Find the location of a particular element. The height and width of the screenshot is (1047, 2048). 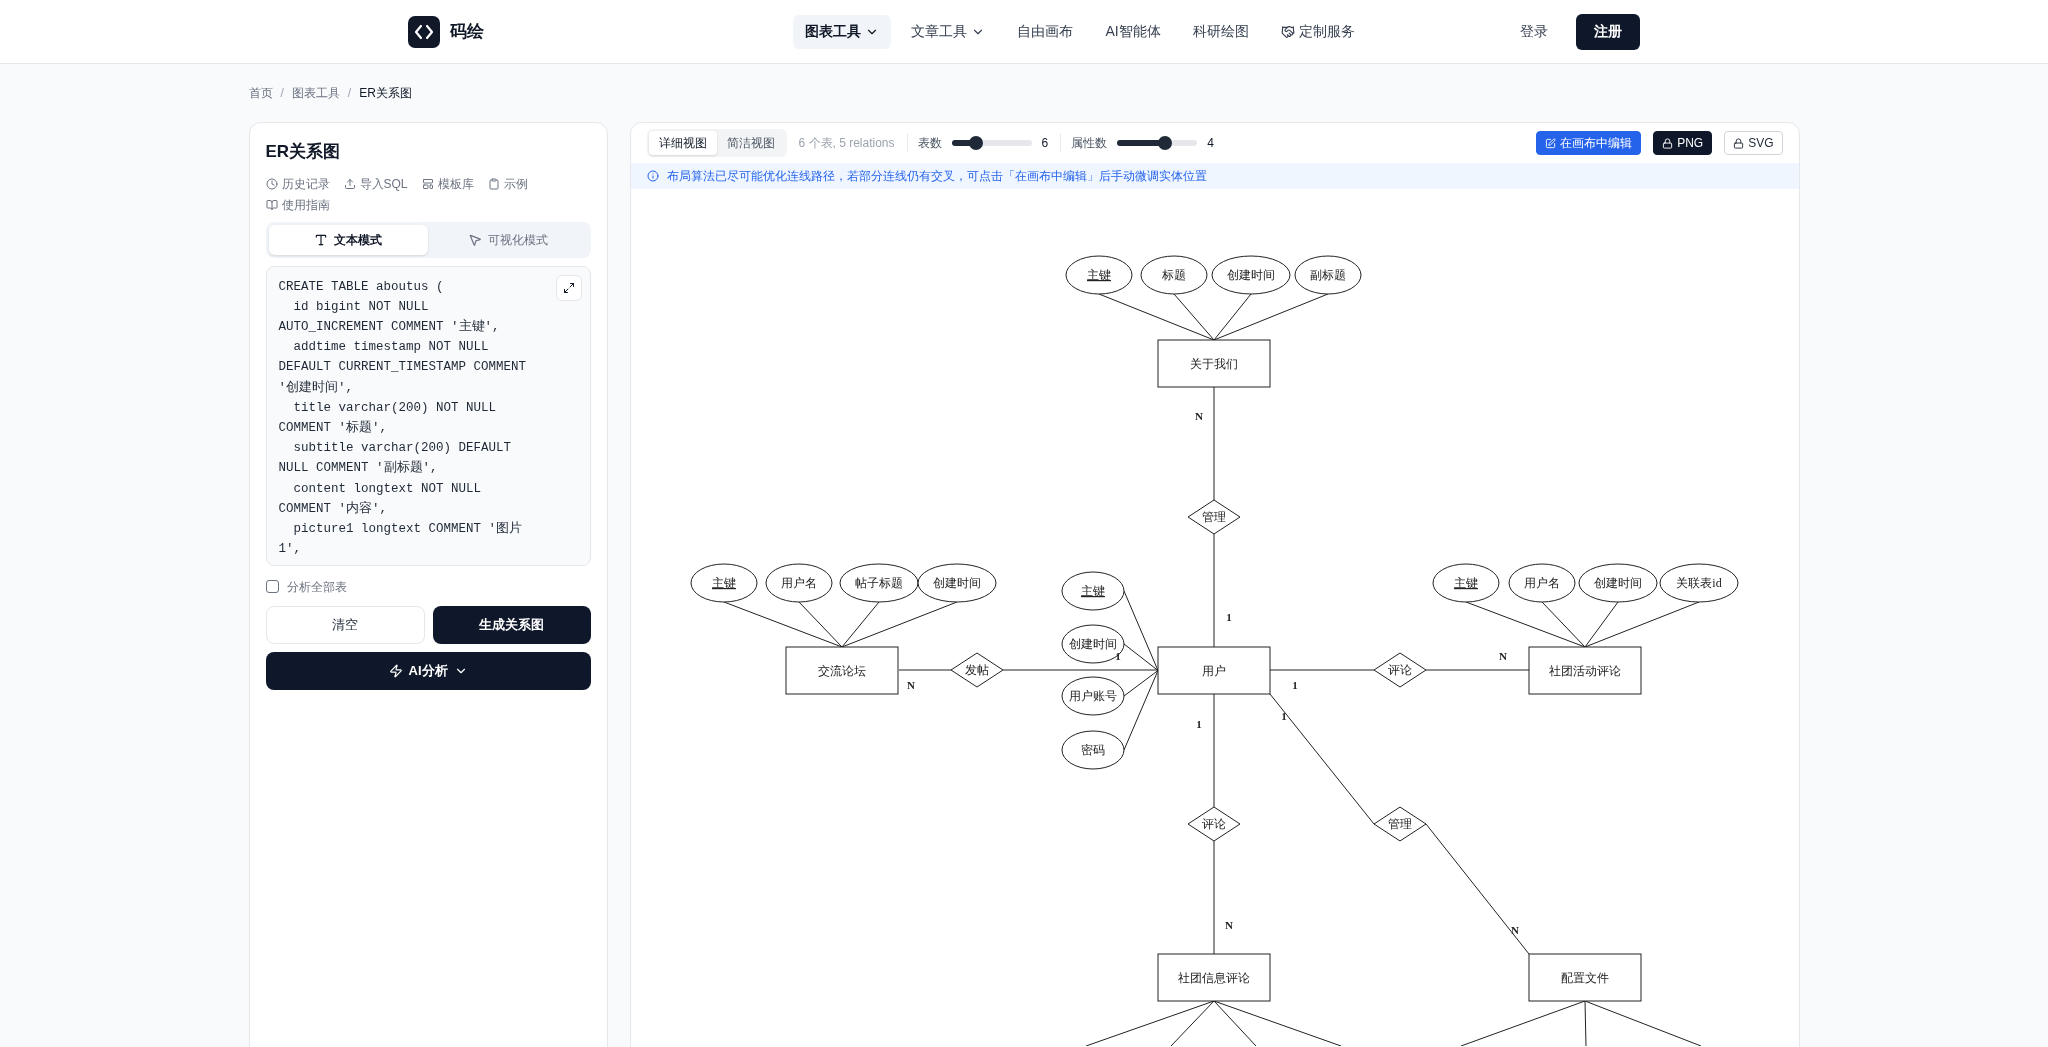

breadcrumb-item: 图表工具 is located at coordinates (315, 93).